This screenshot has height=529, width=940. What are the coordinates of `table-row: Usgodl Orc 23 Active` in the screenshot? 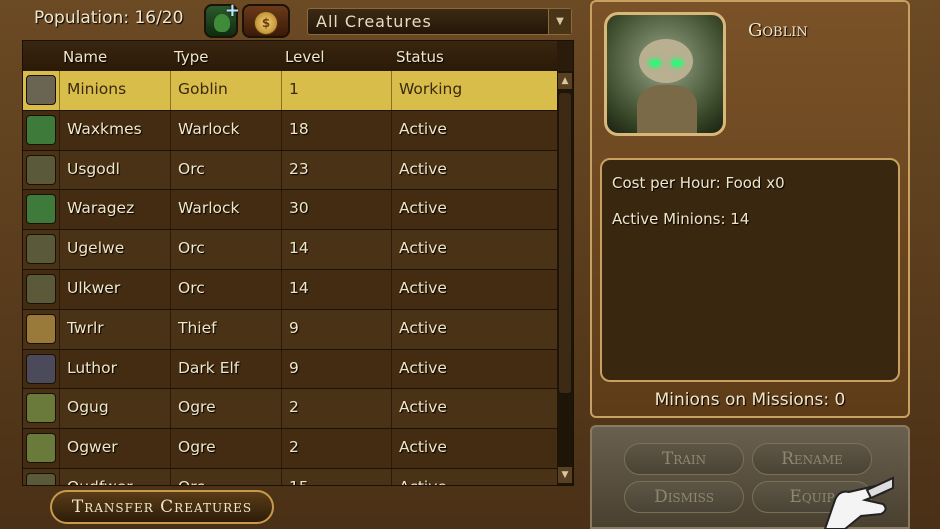 It's located at (290, 170).